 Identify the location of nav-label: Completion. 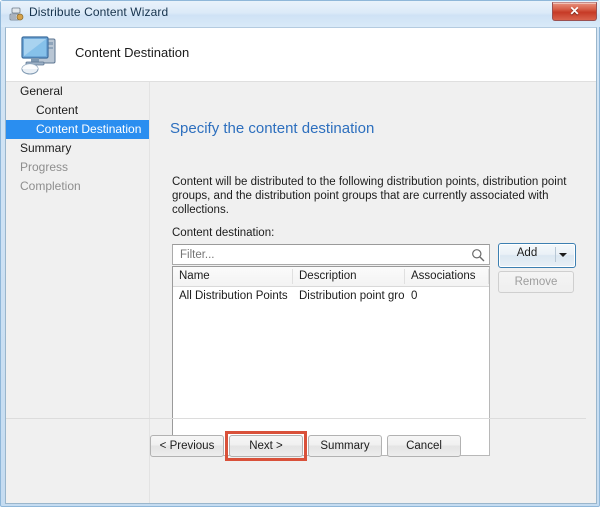
(50, 186).